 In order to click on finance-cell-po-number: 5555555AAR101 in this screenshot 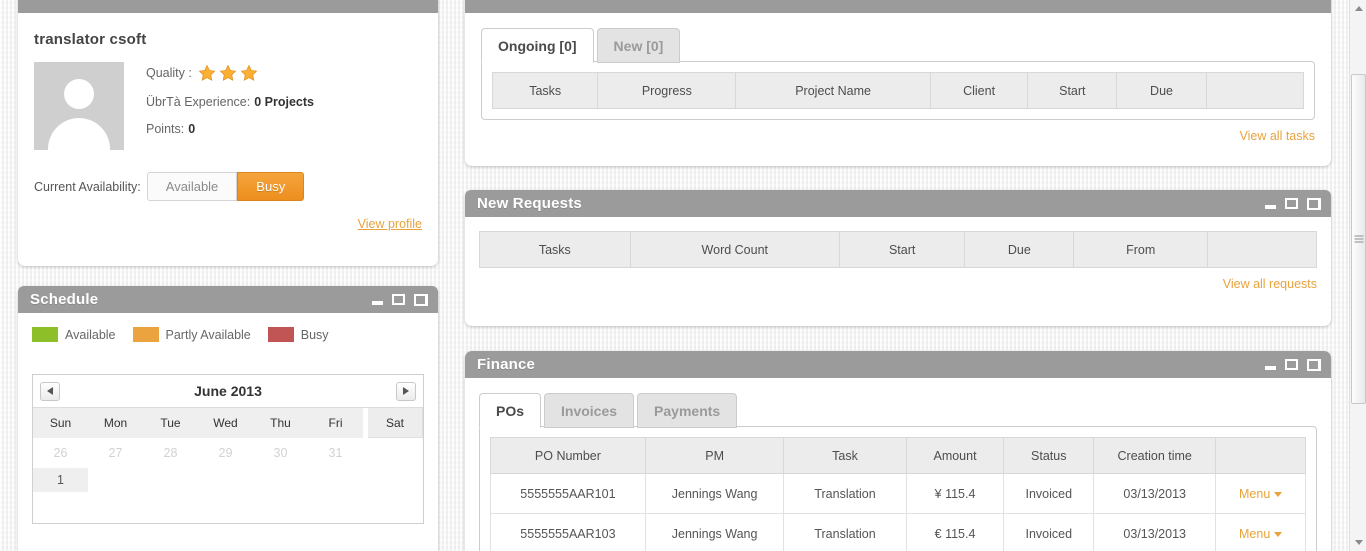, I will do `click(568, 493)`.